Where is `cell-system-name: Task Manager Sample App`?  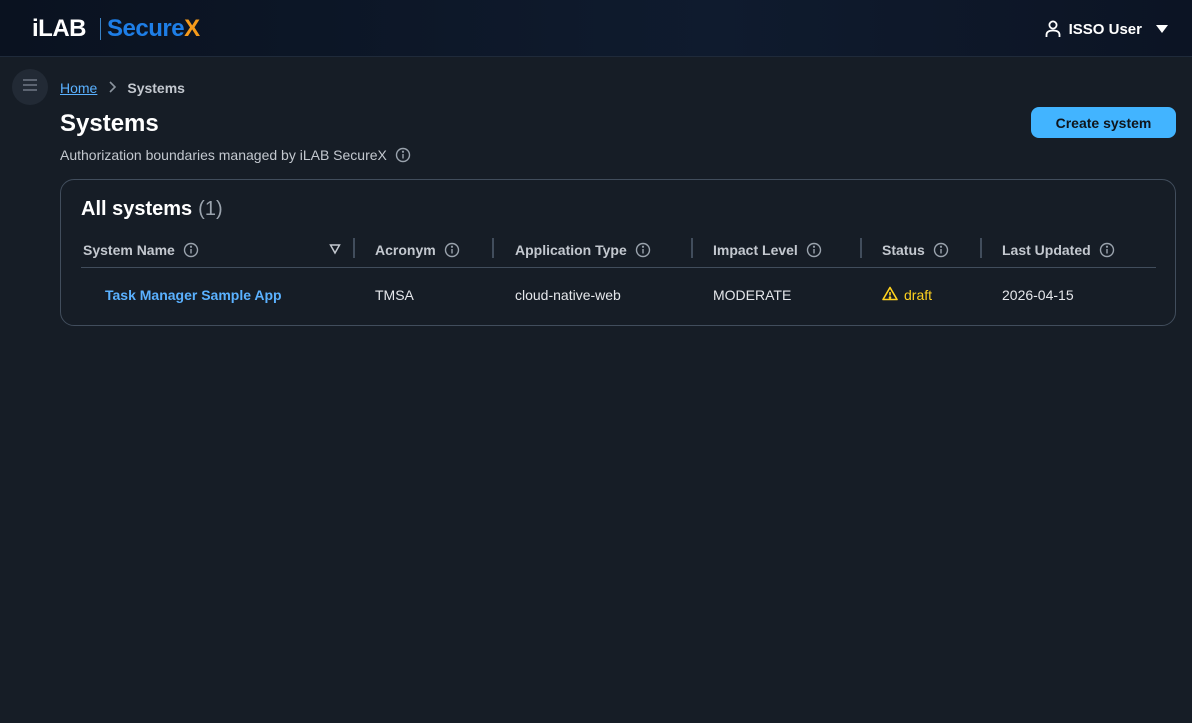
cell-system-name: Task Manager Sample App is located at coordinates (193, 295).